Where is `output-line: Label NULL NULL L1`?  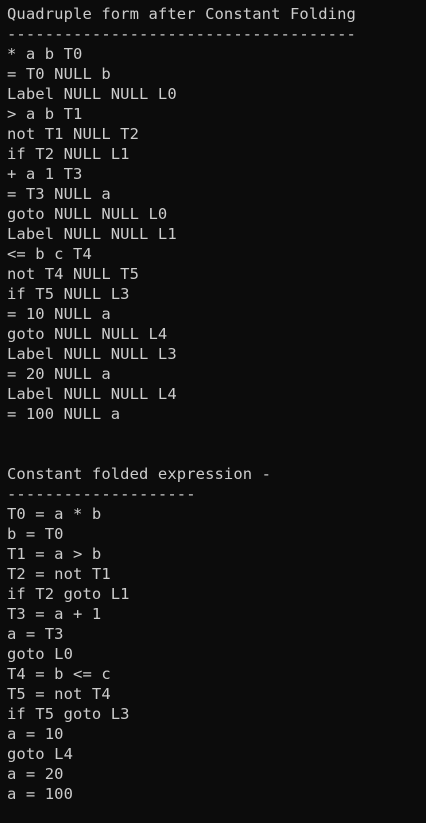
output-line: Label NULL NULL L1 is located at coordinates (92, 234).